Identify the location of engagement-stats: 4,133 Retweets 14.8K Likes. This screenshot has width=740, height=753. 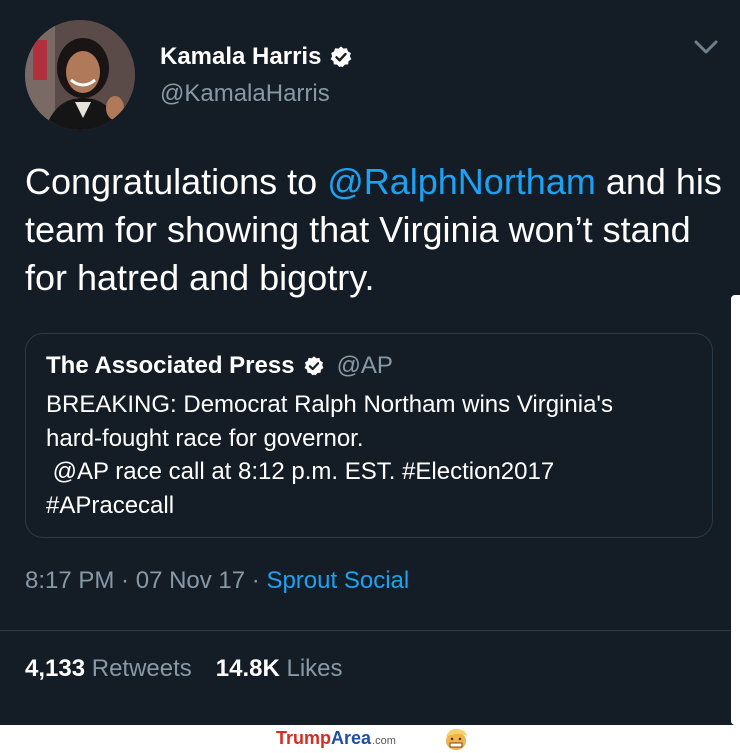
(196, 669).